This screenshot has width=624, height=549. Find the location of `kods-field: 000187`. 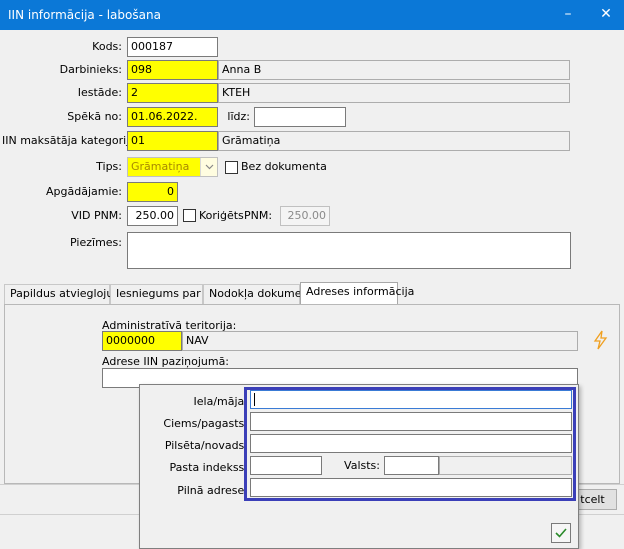

kods-field: 000187 is located at coordinates (172, 47).